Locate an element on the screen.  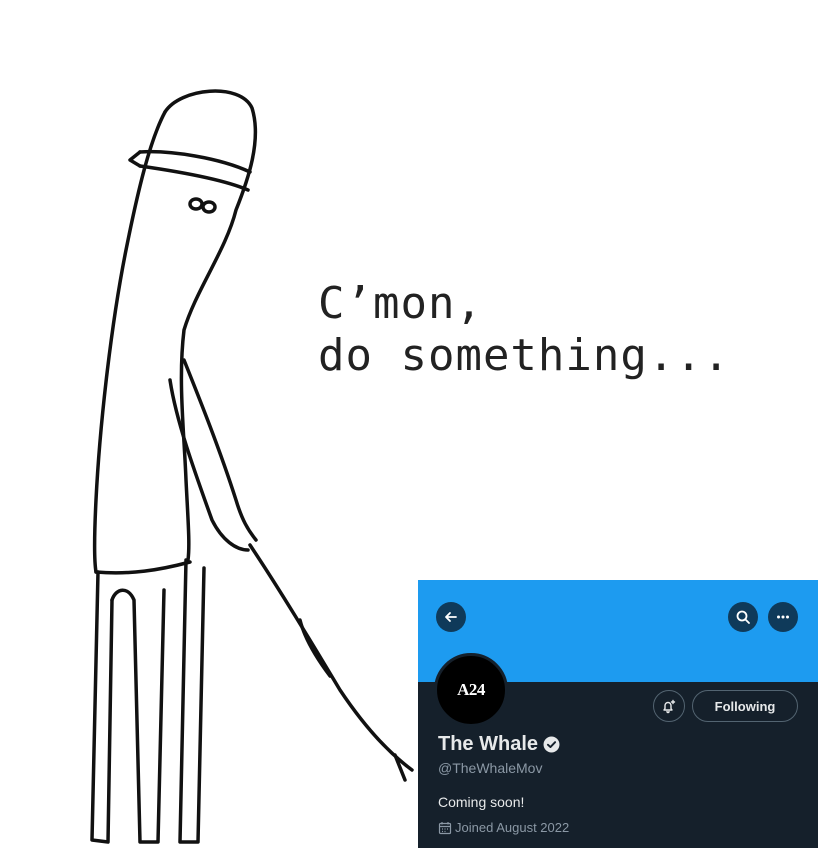
joined-date: Joined August 2022 is located at coordinates (503, 827).